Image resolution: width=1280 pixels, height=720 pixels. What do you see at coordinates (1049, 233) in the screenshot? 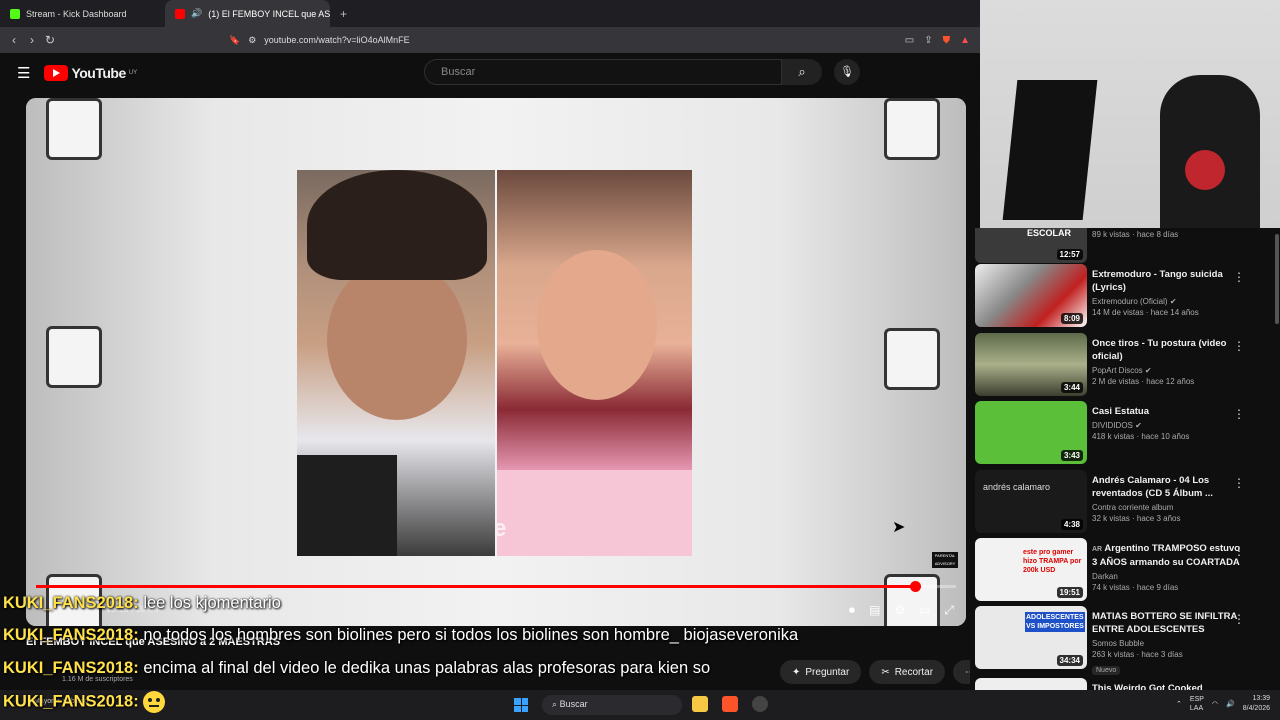
I see `thumbnail-text: ESCOLAR` at bounding box center [1049, 233].